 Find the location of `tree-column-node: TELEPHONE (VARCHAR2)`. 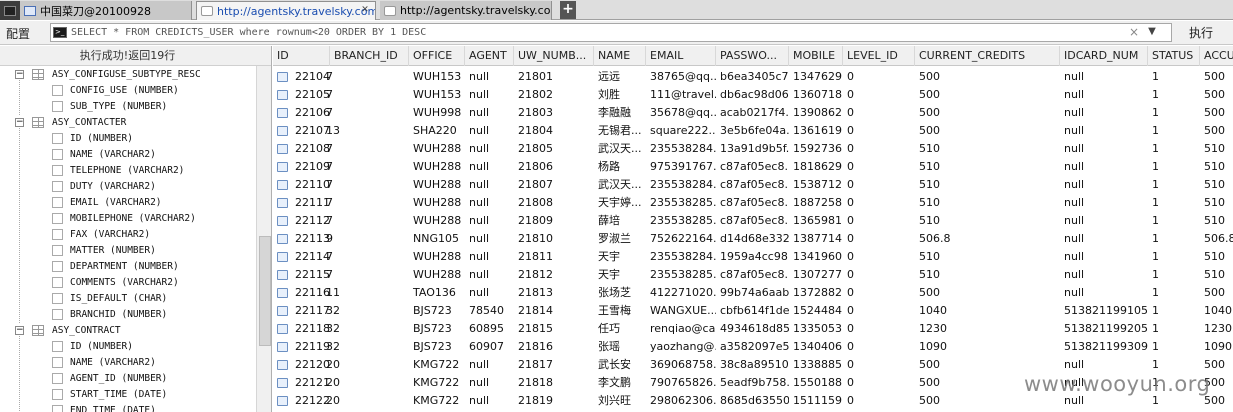

tree-column-node: TELEPHONE (VARCHAR2) is located at coordinates (128, 171).